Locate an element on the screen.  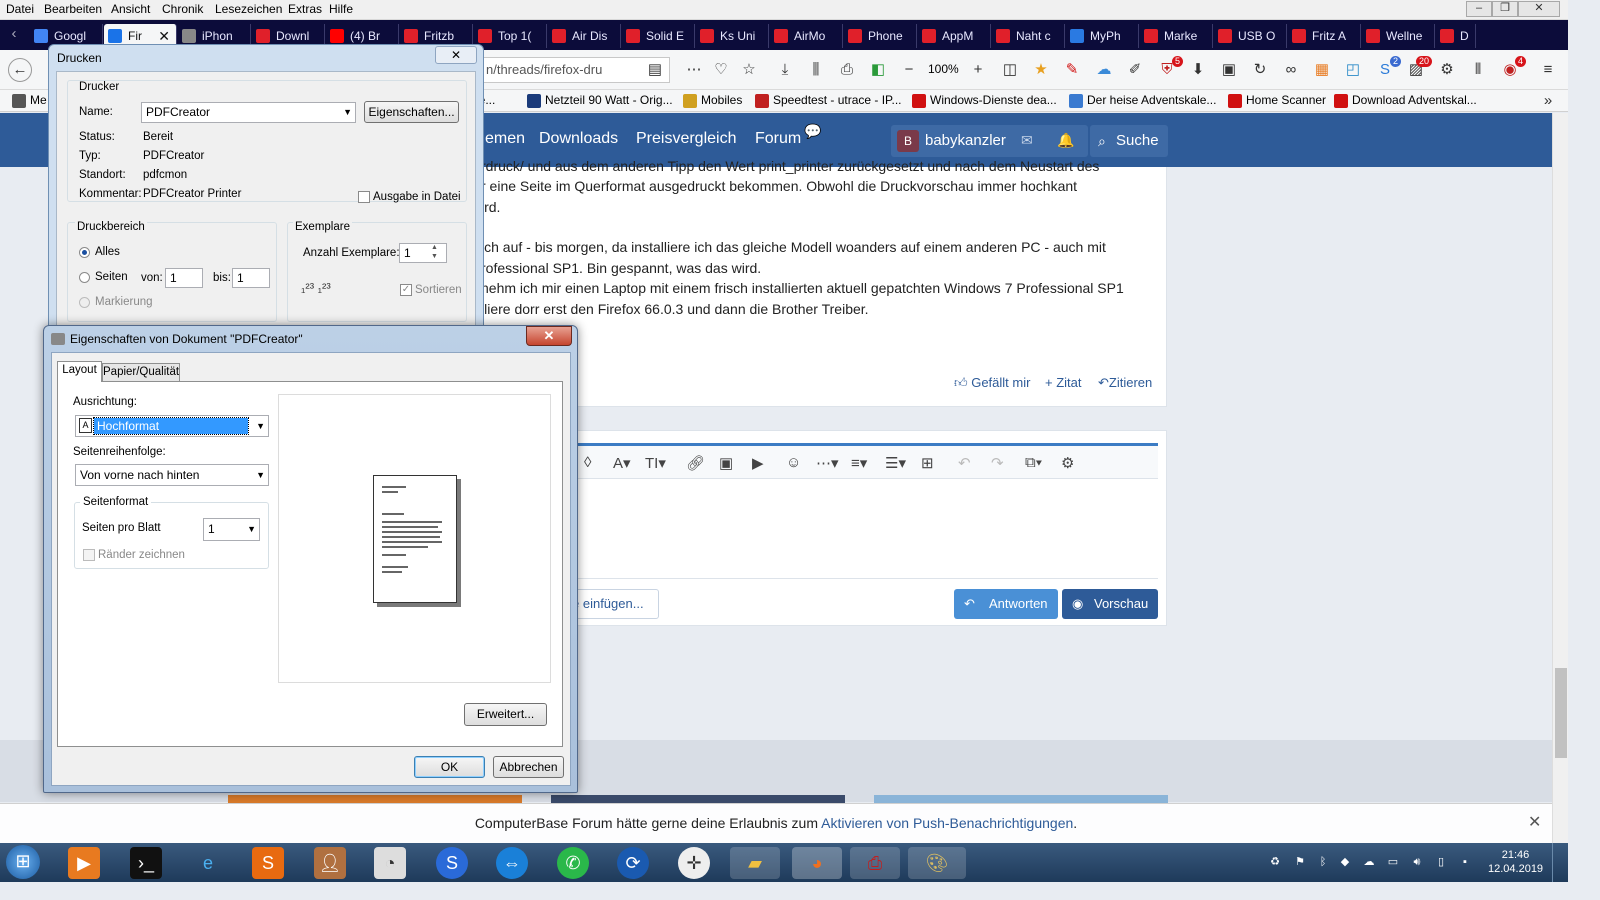
browser-tab: USB O is located at coordinates (1250, 36).